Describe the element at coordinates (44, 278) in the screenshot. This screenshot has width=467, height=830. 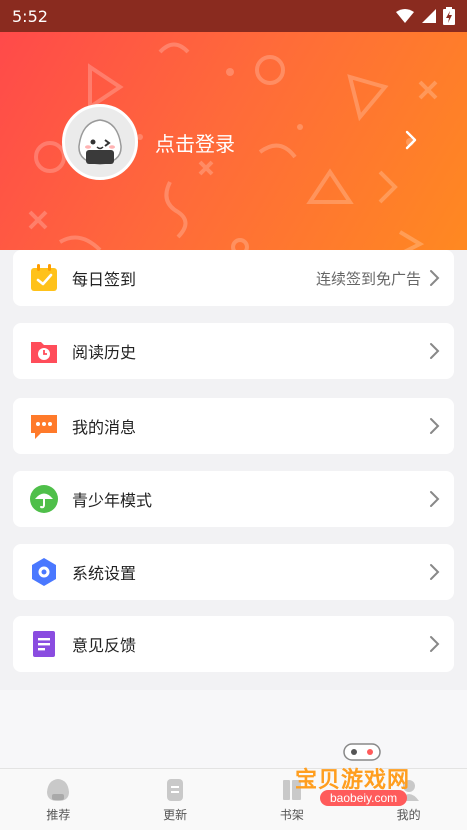
I see `calendar-check-icon` at that location.